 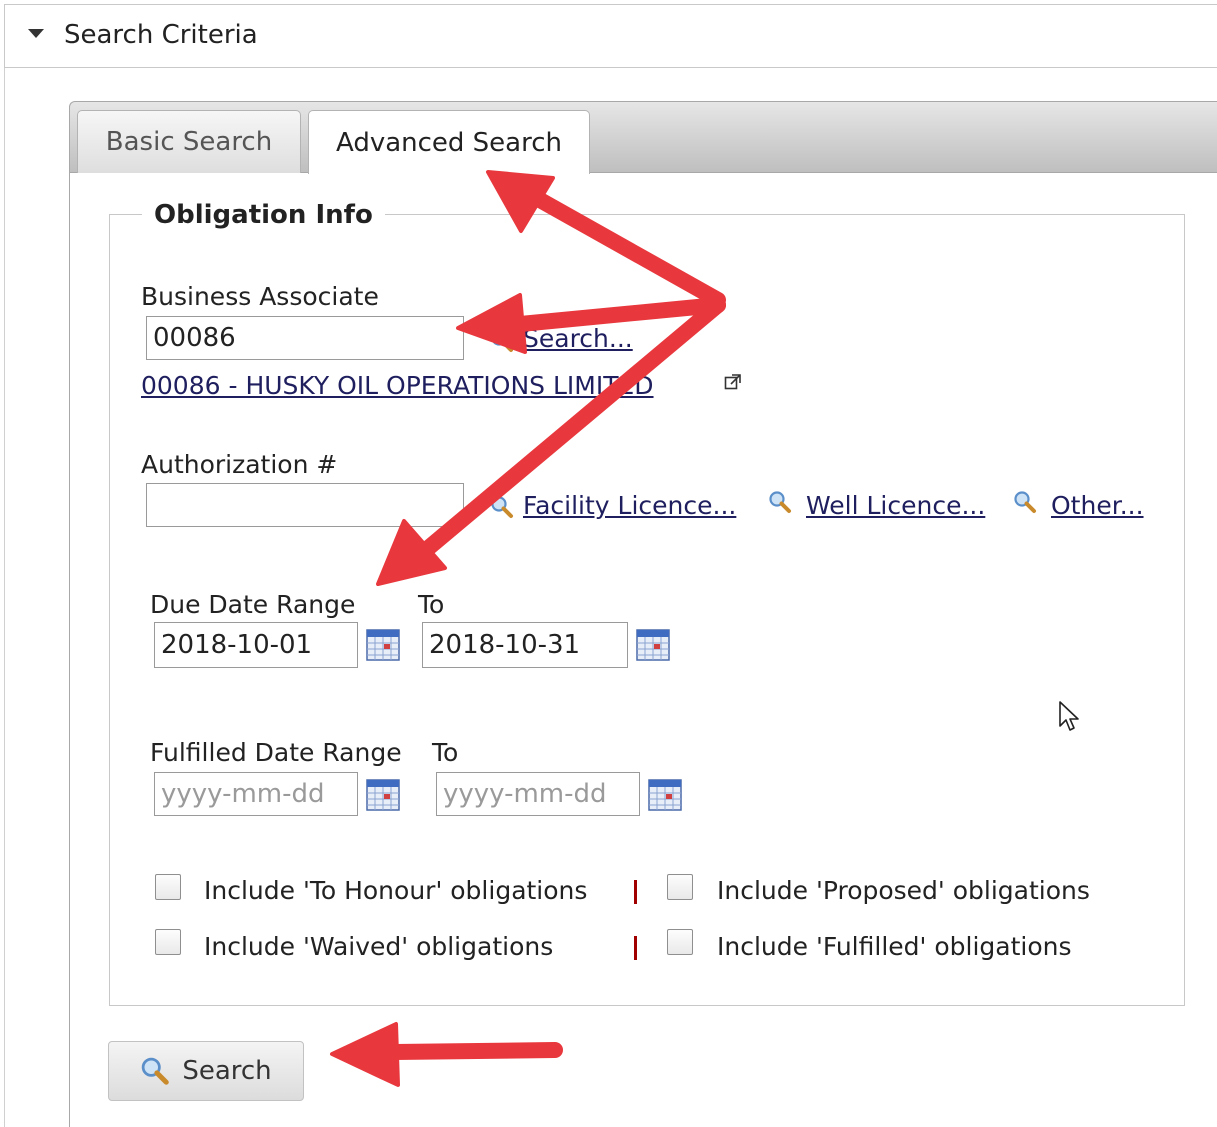 What do you see at coordinates (379, 946) in the screenshot?
I see `waived-label: Include 'Waived' obligations` at bounding box center [379, 946].